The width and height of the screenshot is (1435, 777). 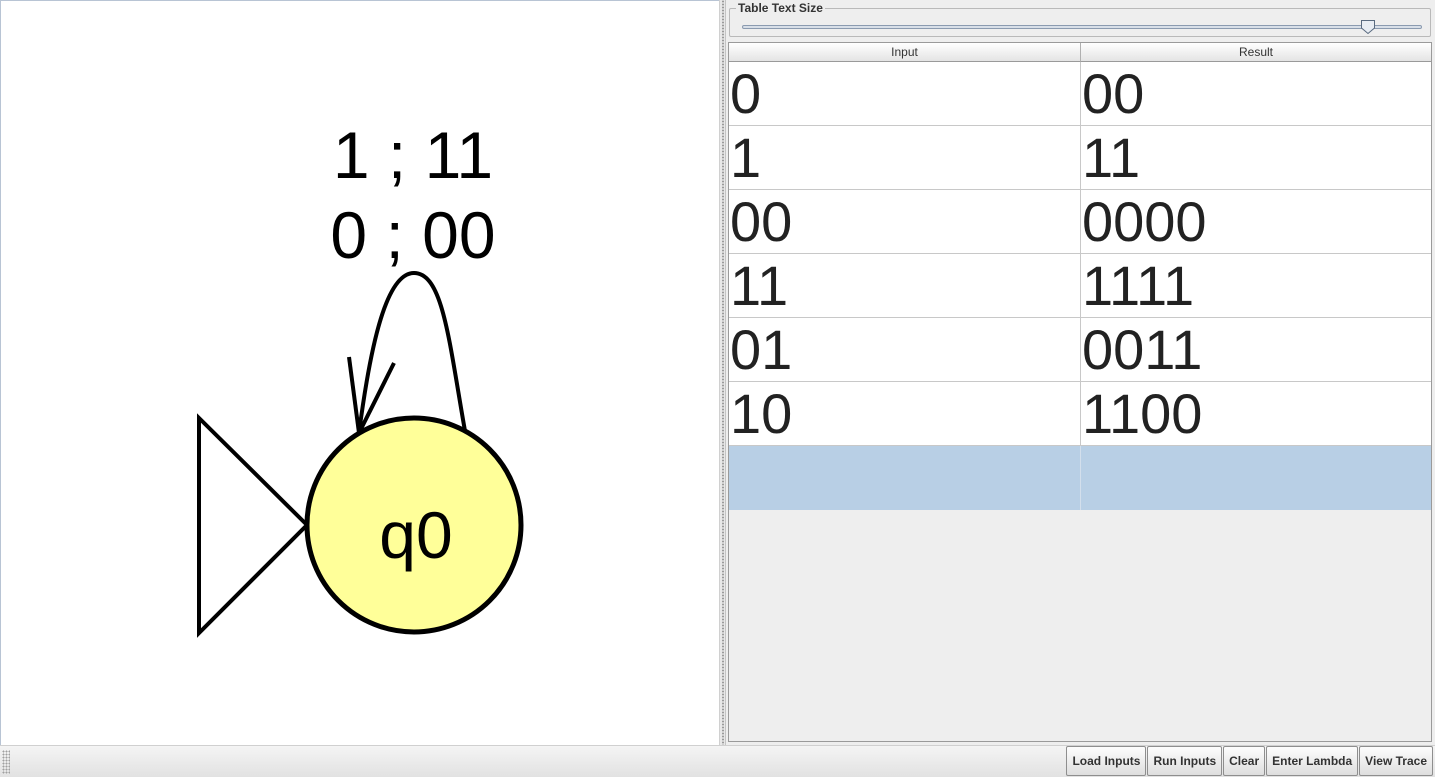 I want to click on input-cell: 10, so click(x=905, y=414).